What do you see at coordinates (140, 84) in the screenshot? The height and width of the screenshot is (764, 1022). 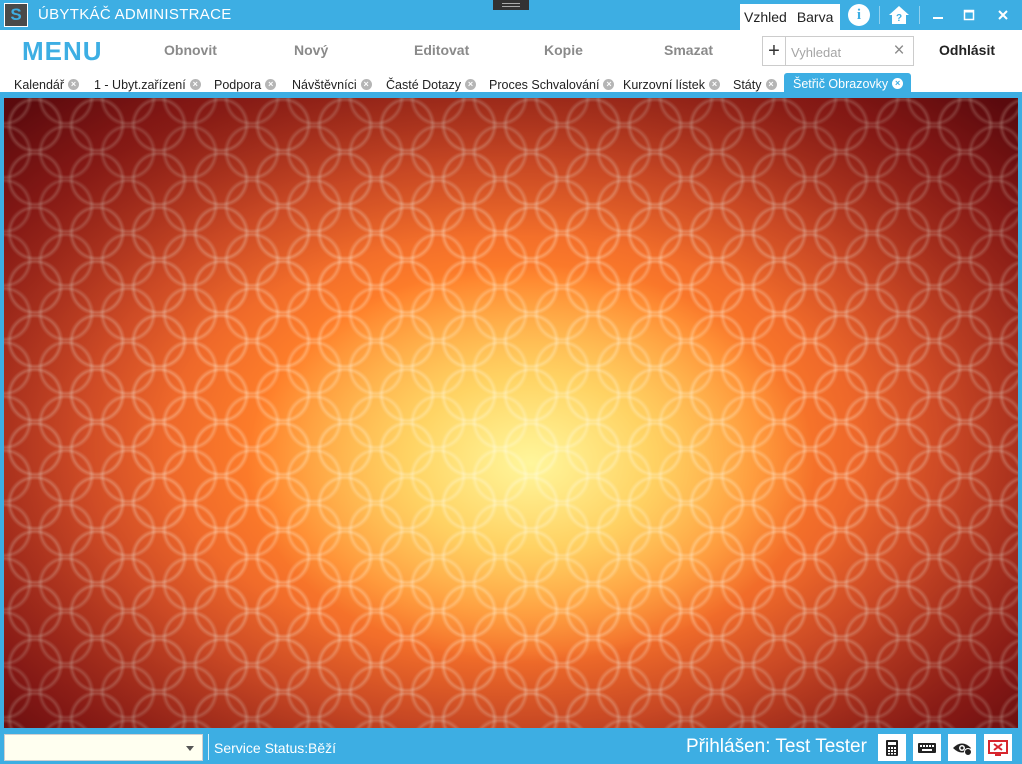 I see `tab-label: 1 - Ubyt.zařízení` at bounding box center [140, 84].